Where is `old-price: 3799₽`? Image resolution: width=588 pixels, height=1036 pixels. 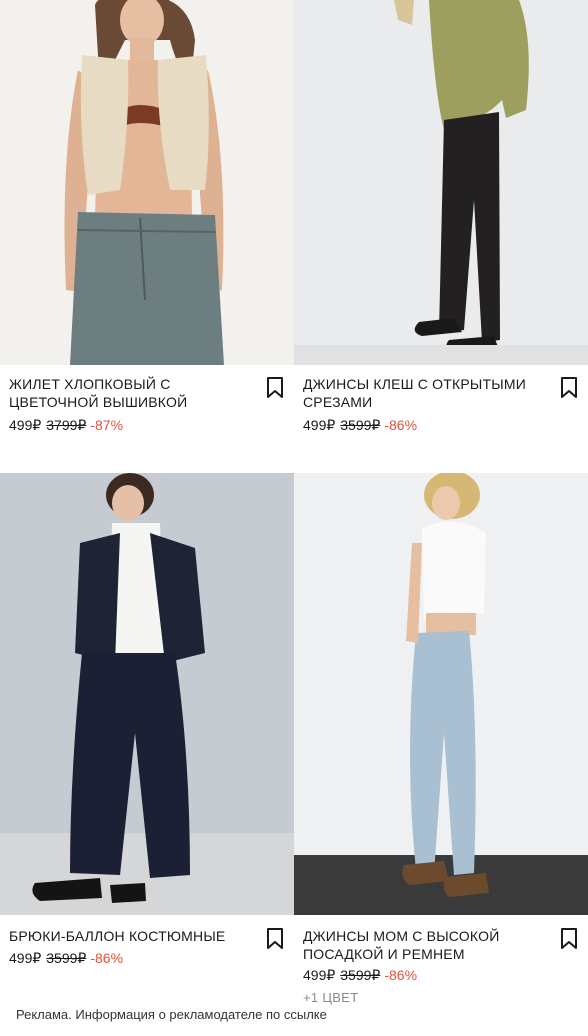 old-price: 3799₽ is located at coordinates (66, 425).